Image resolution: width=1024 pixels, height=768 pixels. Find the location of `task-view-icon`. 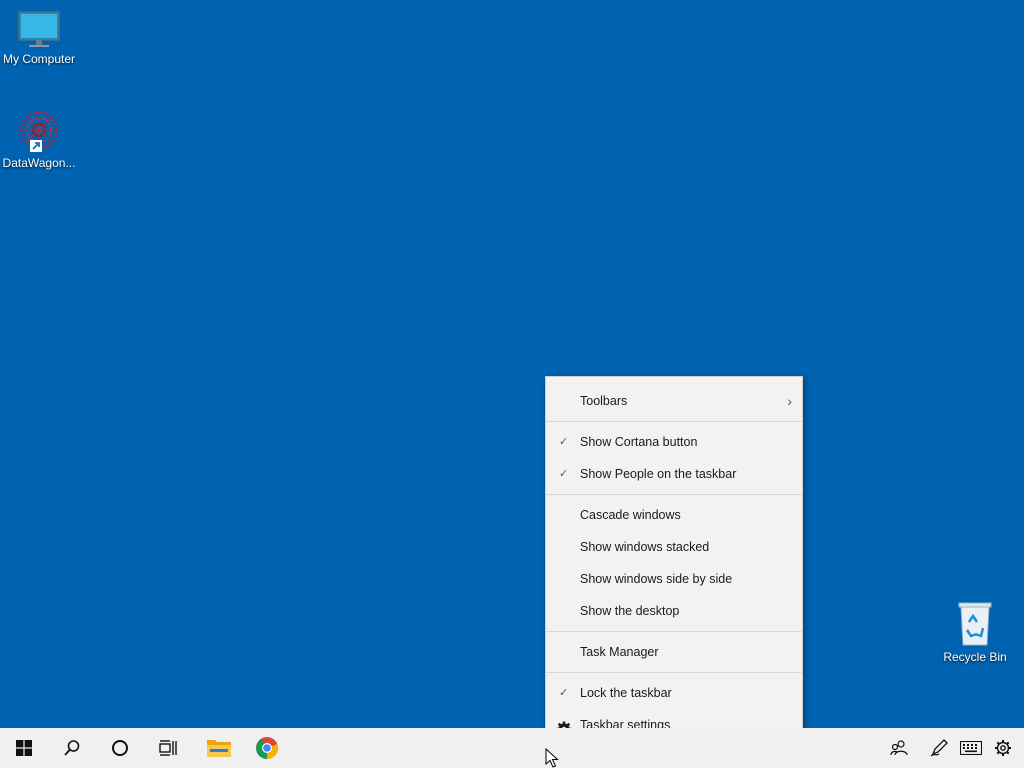

task-view-icon is located at coordinates (168, 748).